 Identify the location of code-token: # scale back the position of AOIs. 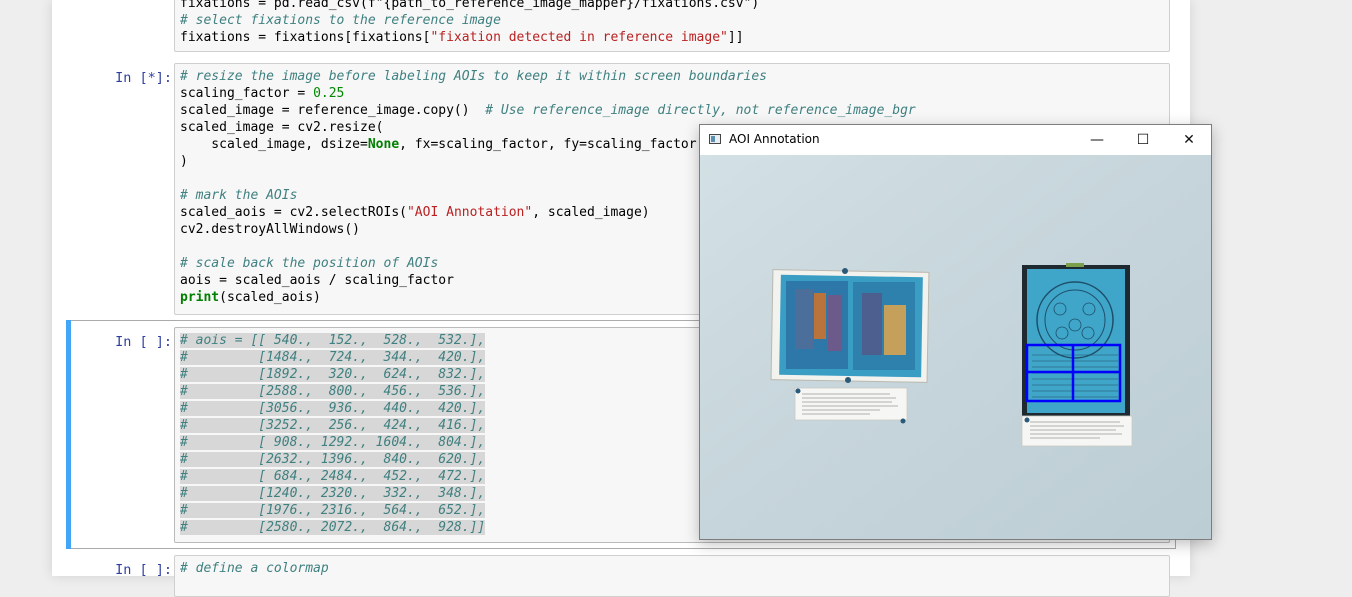
(309, 263).